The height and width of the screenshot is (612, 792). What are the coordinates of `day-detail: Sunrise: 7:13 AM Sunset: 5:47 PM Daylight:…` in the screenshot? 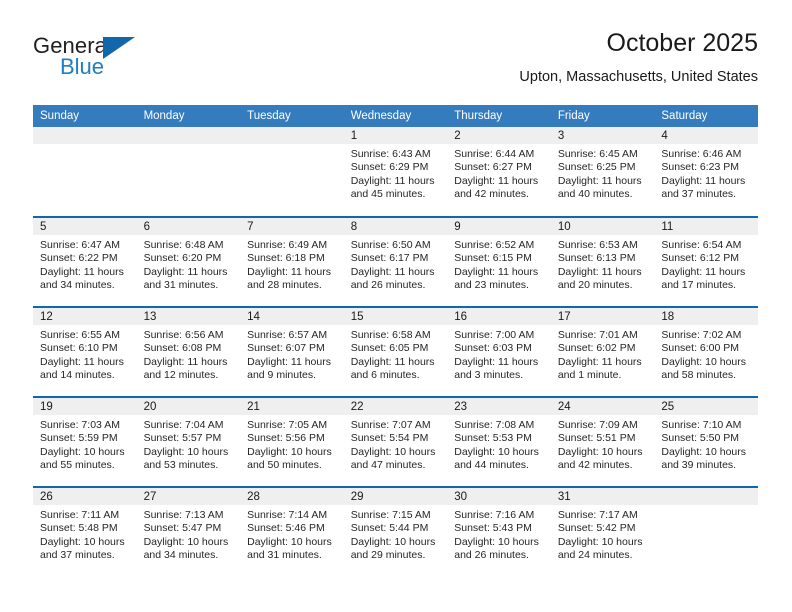 It's located at (189, 534).